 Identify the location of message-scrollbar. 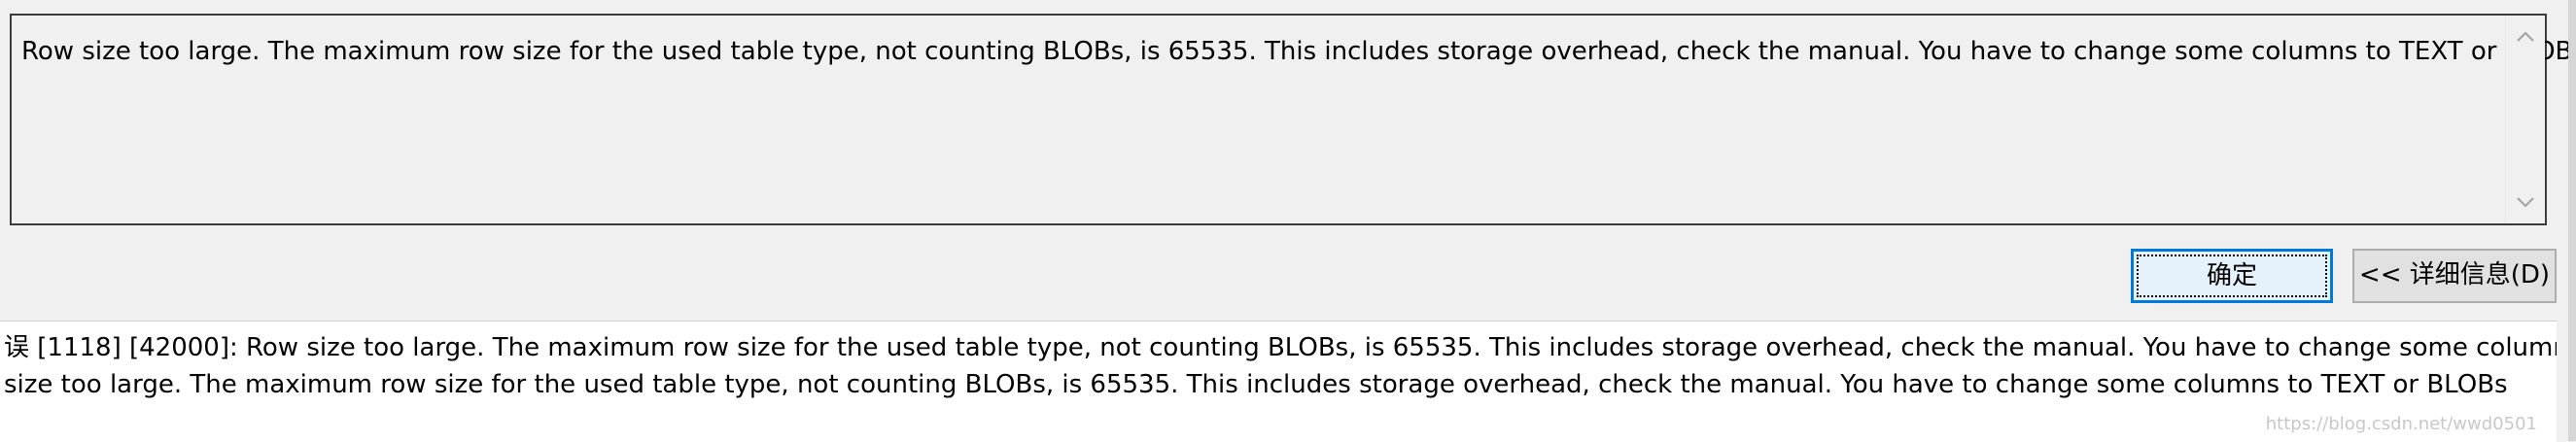
(2525, 119).